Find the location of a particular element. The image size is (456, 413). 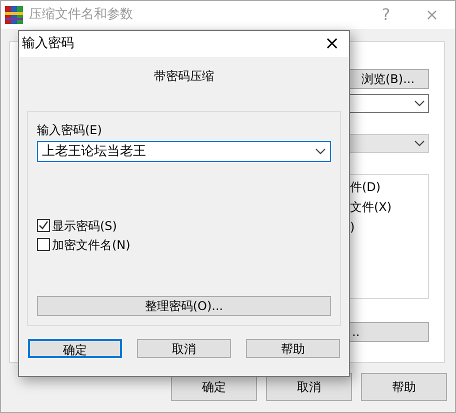

window-title: 压缩文件名和参数 is located at coordinates (81, 15).